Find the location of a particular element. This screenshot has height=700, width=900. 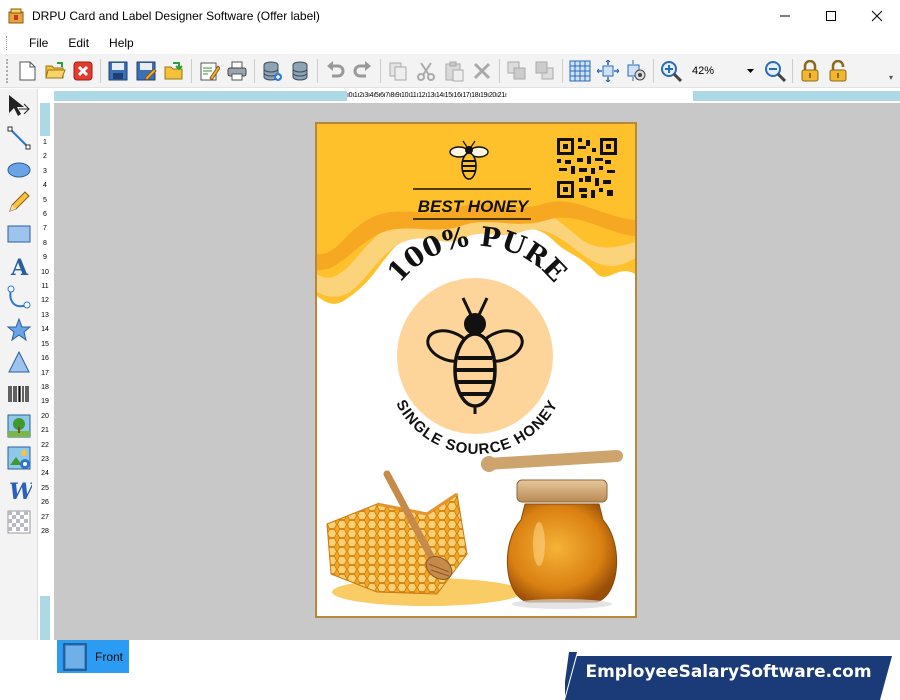

line-tool is located at coordinates (19, 138).